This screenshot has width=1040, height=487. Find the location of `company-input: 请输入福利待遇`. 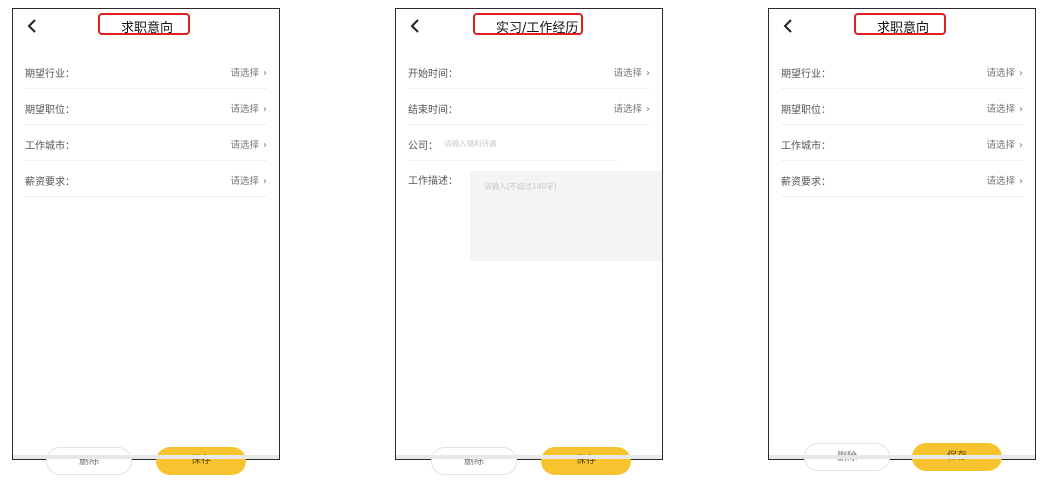

company-input: 请输入福利待遇 is located at coordinates (470, 143).